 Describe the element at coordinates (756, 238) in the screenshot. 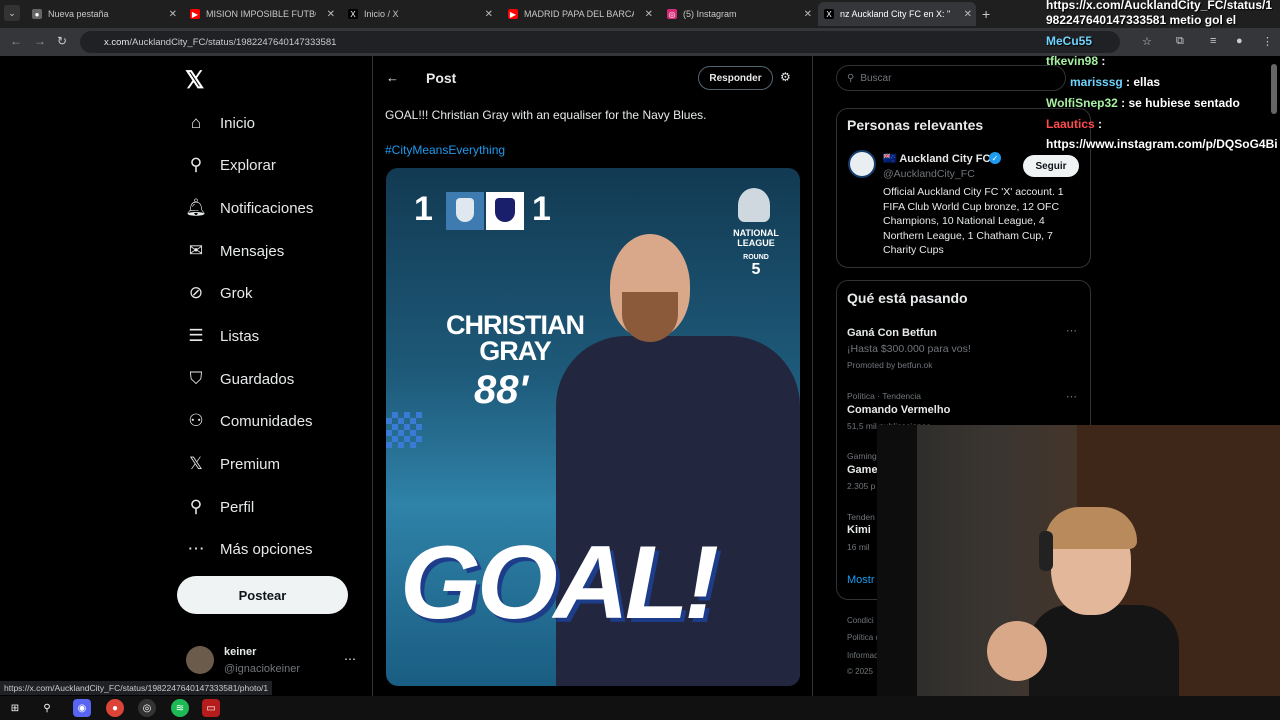

I see `league-label: NATIONAL LEAGUE` at that location.